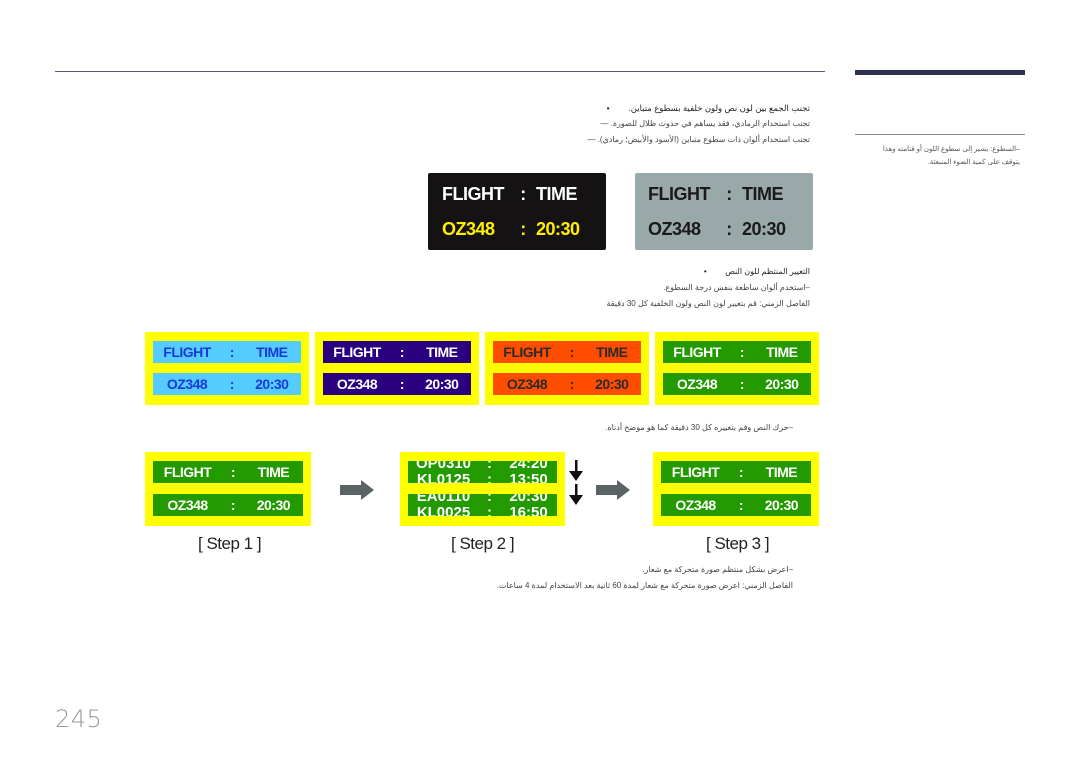 The width and height of the screenshot is (1080, 763). What do you see at coordinates (483, 543) in the screenshot?
I see `step2-label: [ Step 2 ]` at bounding box center [483, 543].